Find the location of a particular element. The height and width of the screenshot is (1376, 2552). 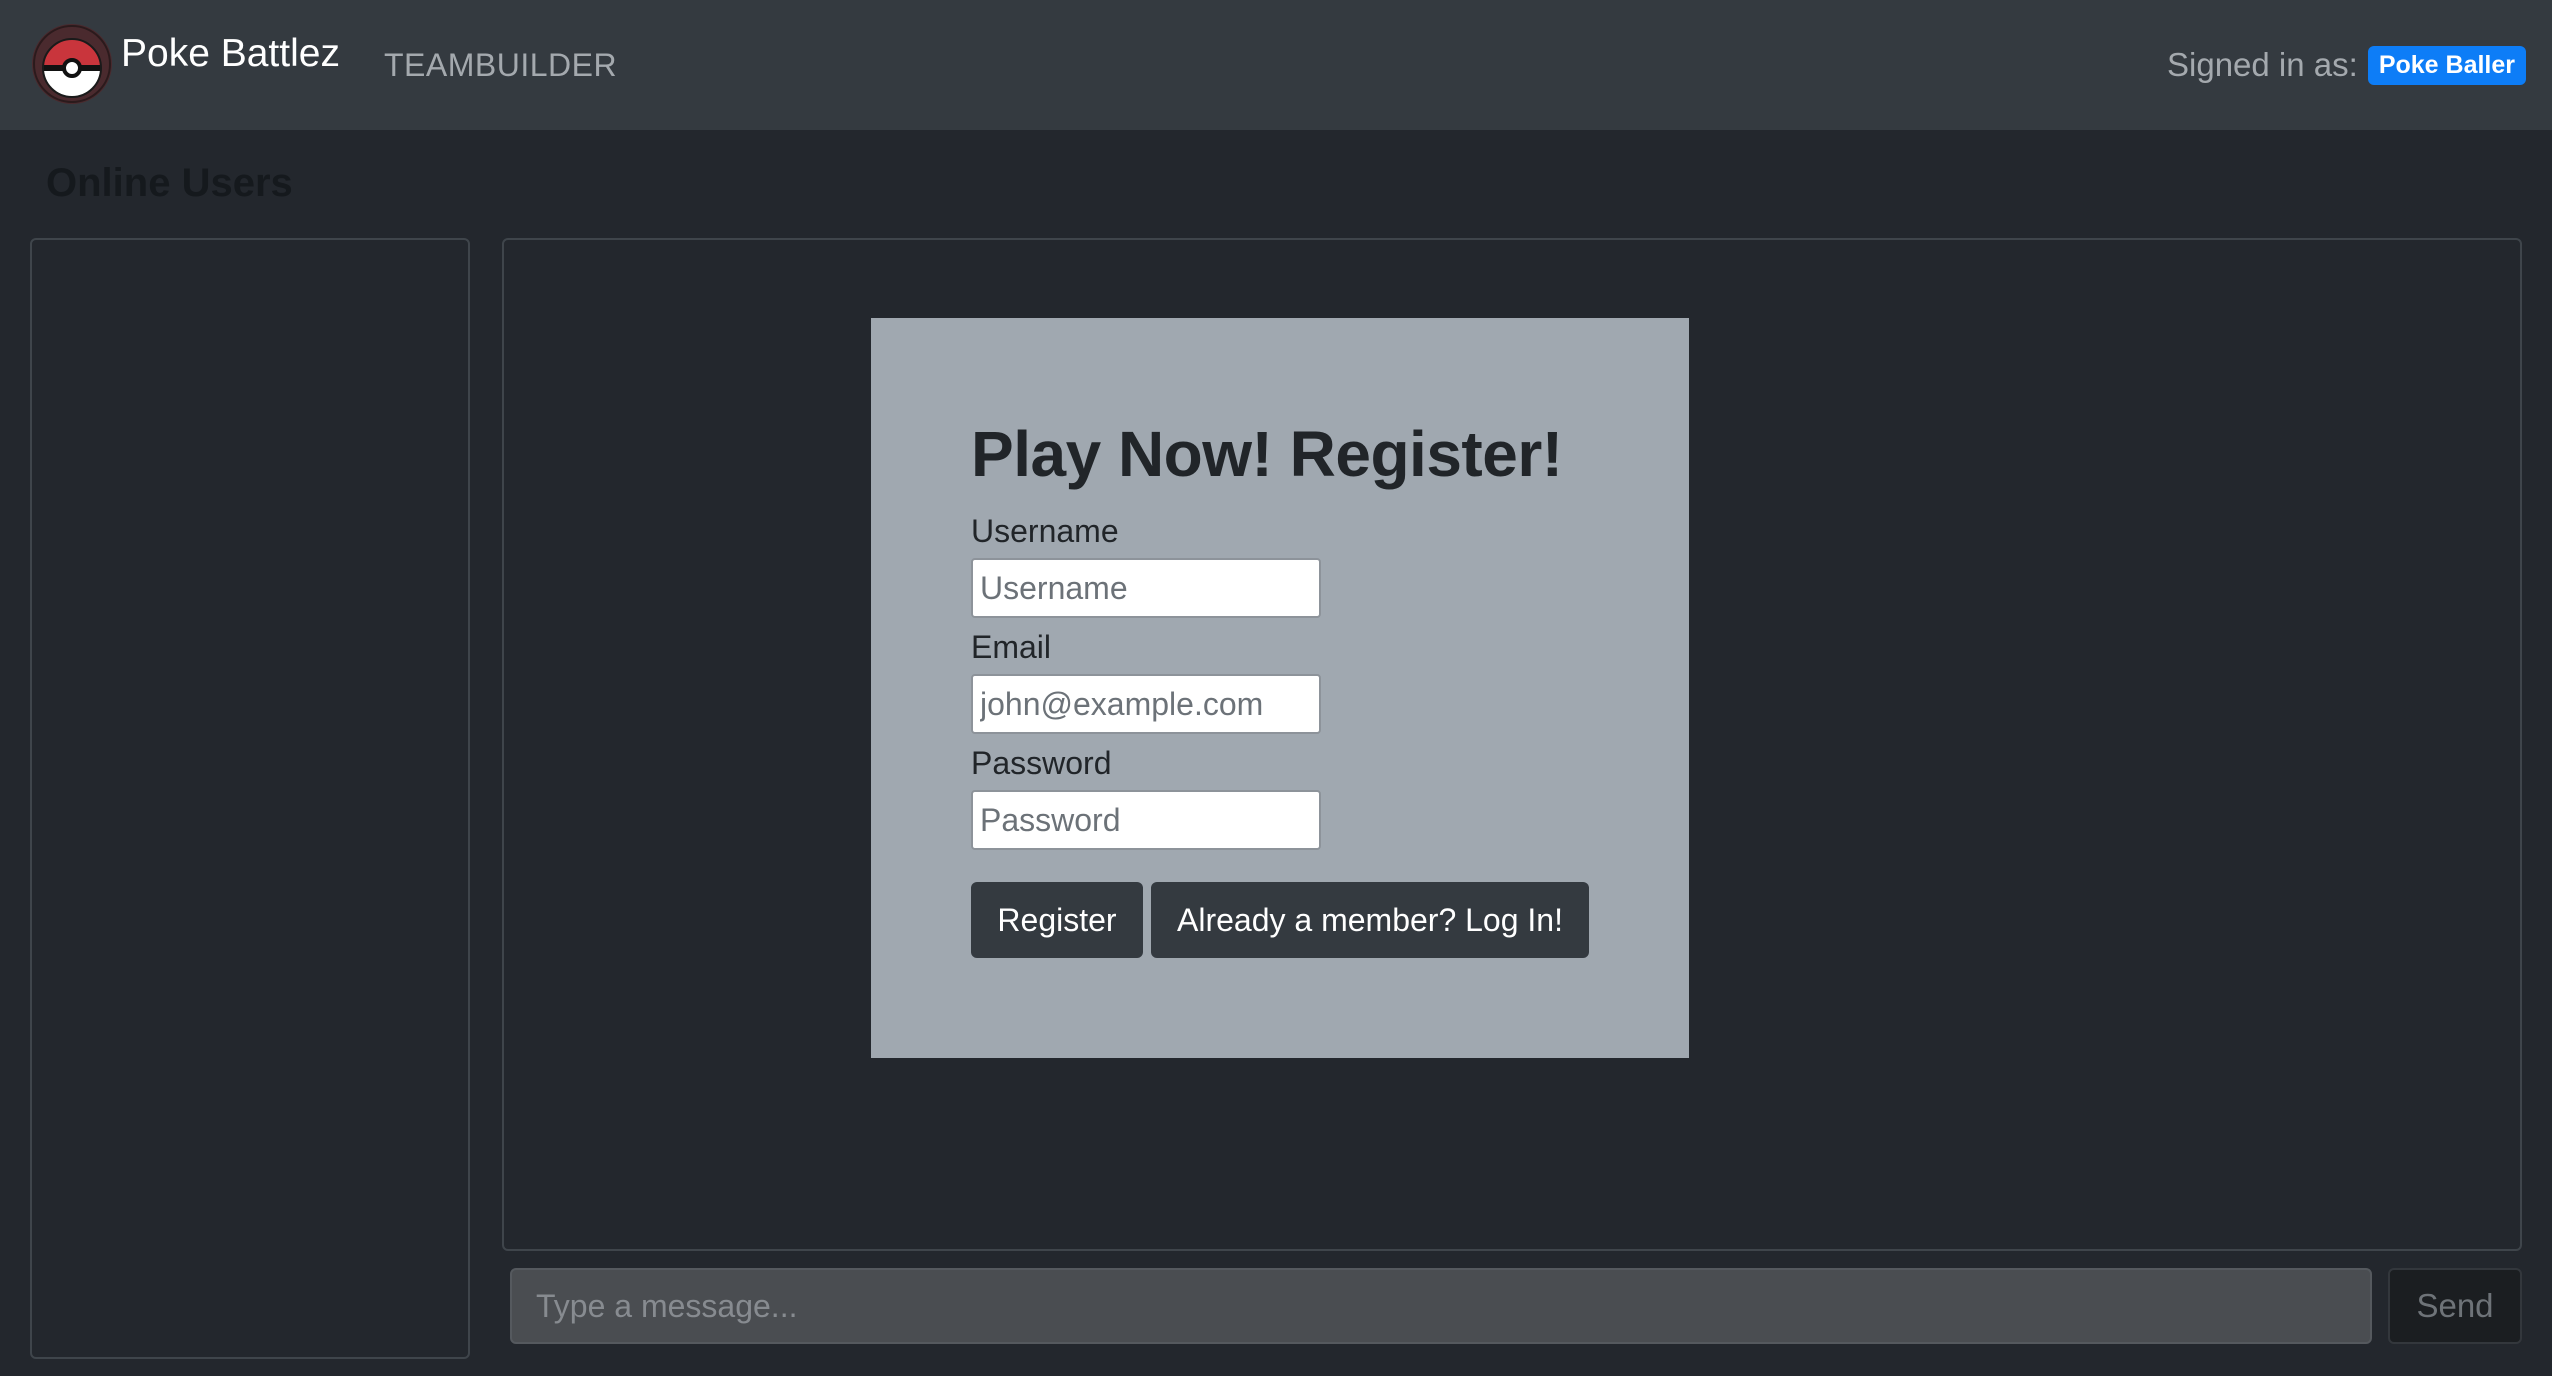

send-button: Send is located at coordinates (2455, 1306).